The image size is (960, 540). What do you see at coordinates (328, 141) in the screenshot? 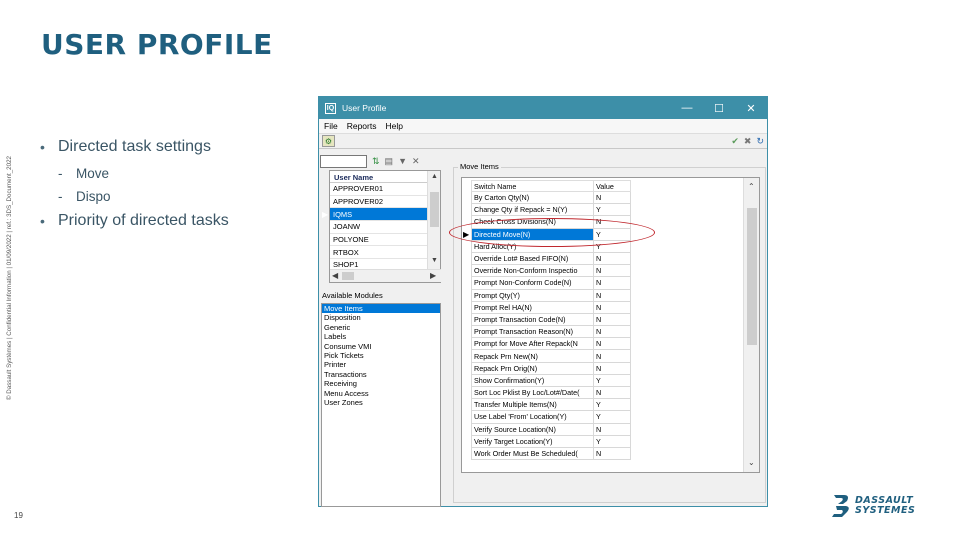
I see `users-icon: ⚙` at bounding box center [328, 141].